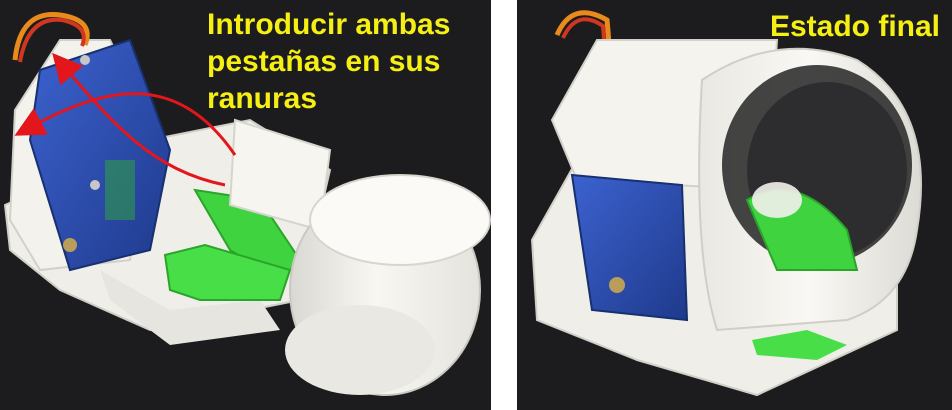 Image resolution: width=952 pixels, height=410 pixels. I want to click on caption-line-3: ranuras, so click(262, 98).